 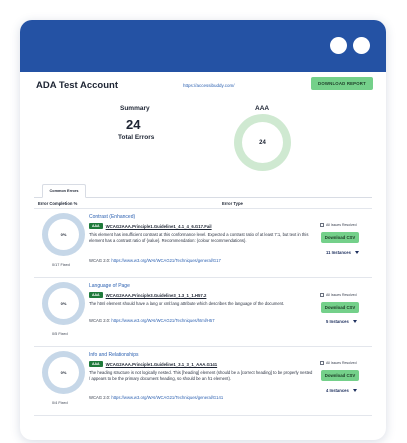 I want to click on fixed-count: 0/17 Fixed, so click(x=61, y=265).